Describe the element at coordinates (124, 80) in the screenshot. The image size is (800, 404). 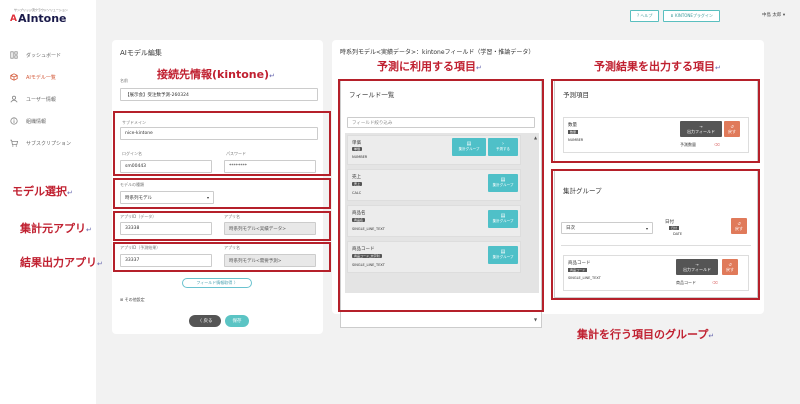
I see `name-label: 名前` at that location.